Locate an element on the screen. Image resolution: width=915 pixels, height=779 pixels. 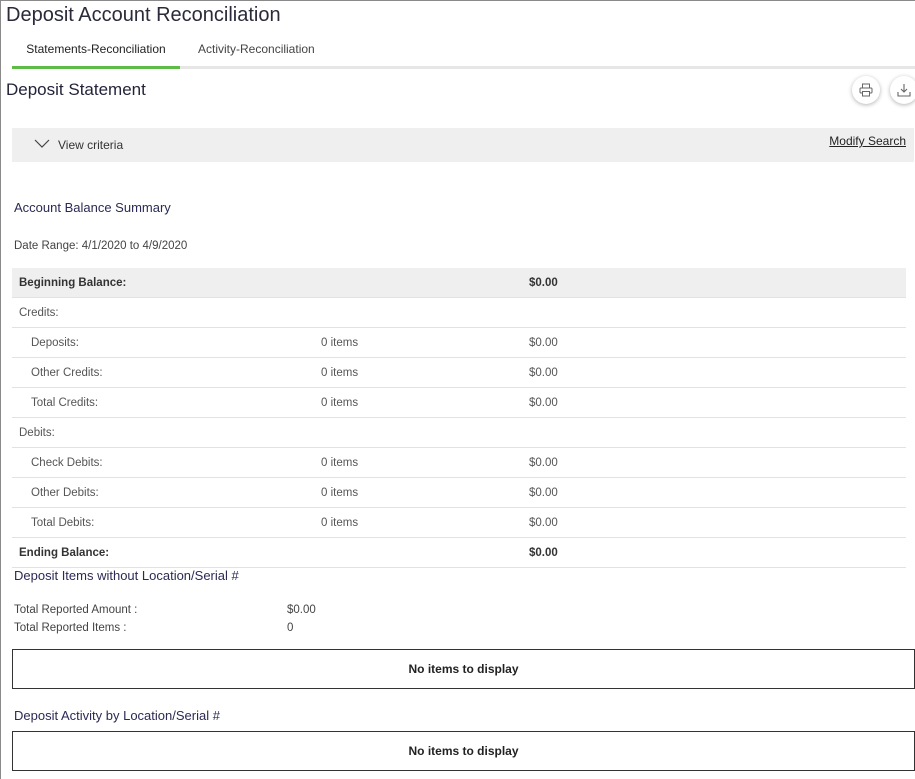
deposit-items-title: Deposit Items without Location/Serial # is located at coordinates (126, 575).